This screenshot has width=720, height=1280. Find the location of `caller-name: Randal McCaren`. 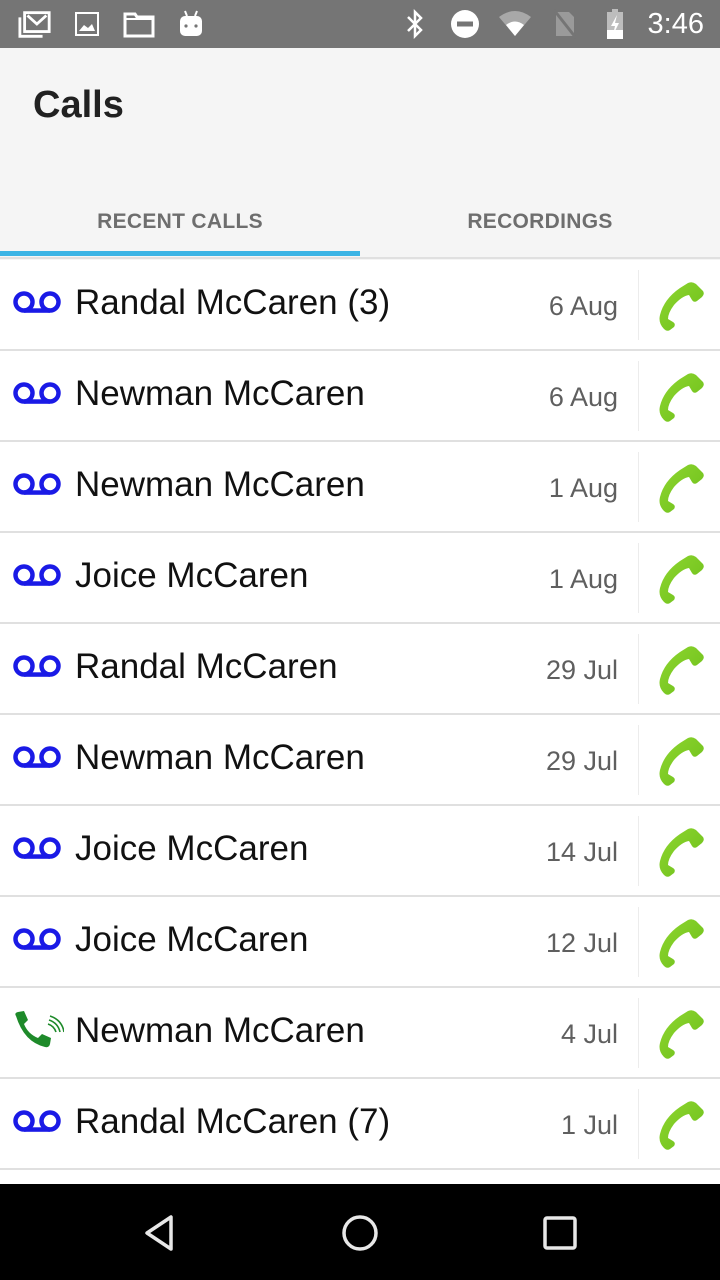

caller-name: Randal McCaren is located at coordinates (206, 666).